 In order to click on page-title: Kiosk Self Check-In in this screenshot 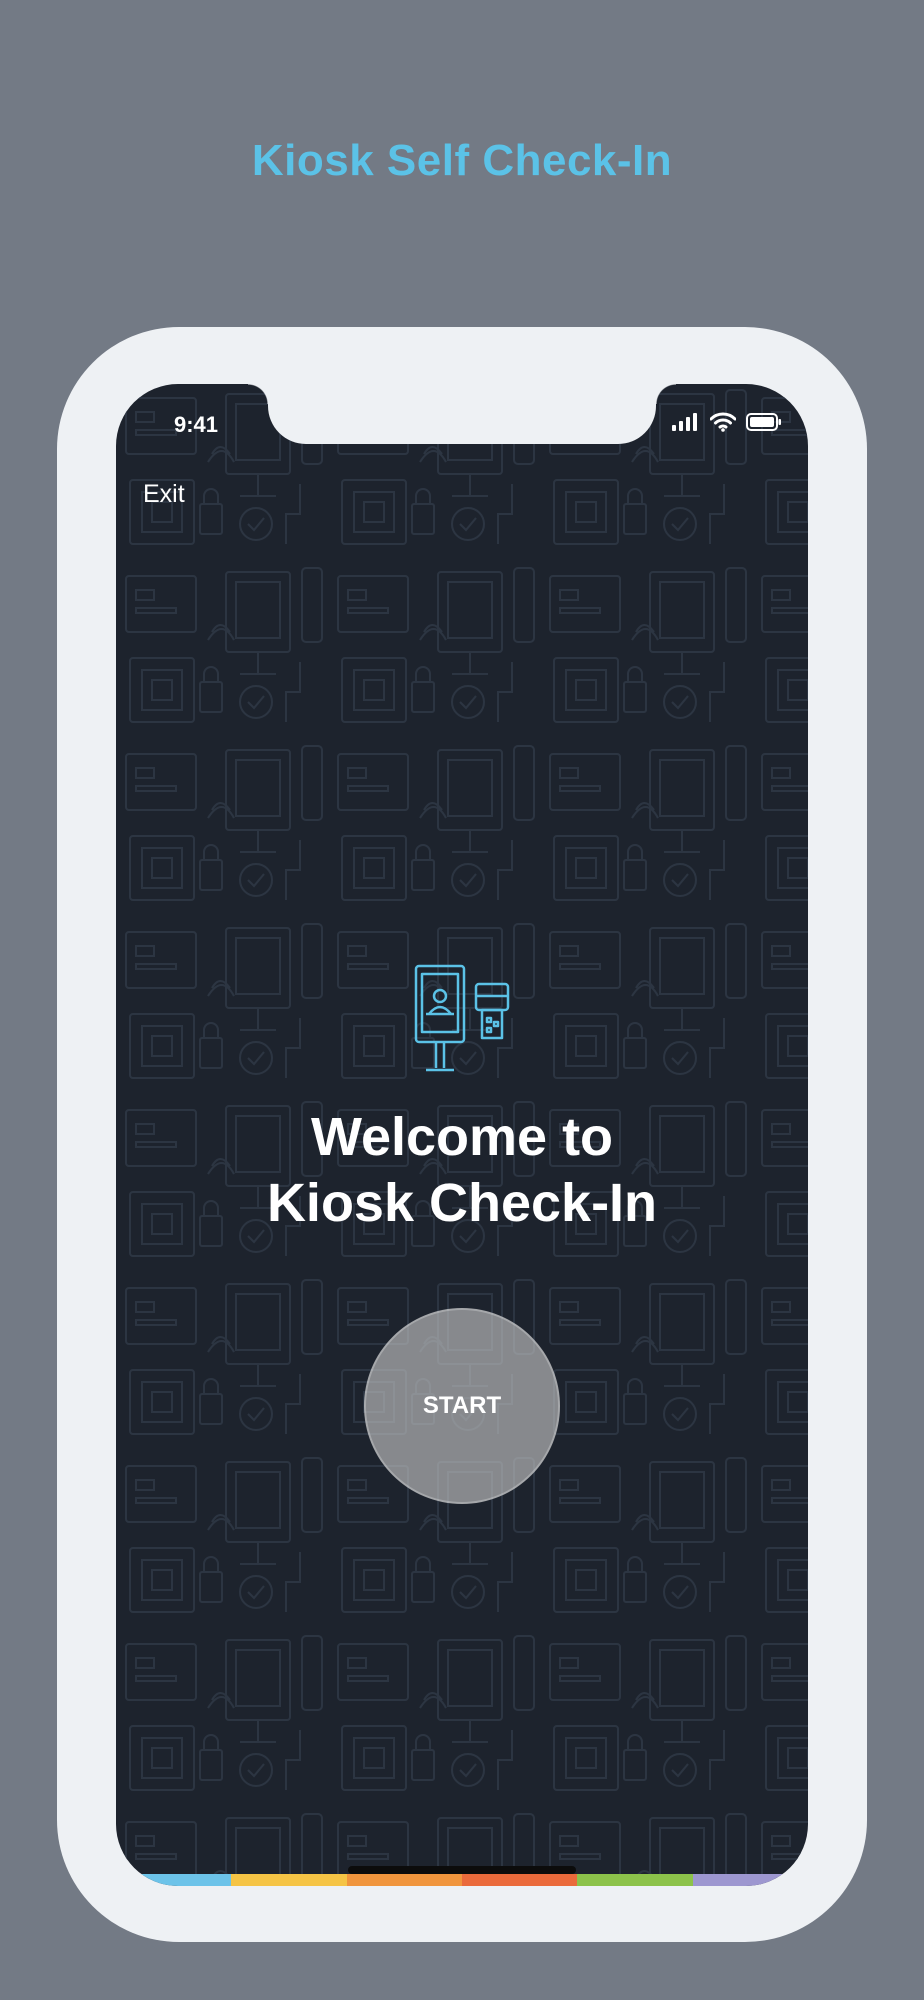, I will do `click(462, 160)`.